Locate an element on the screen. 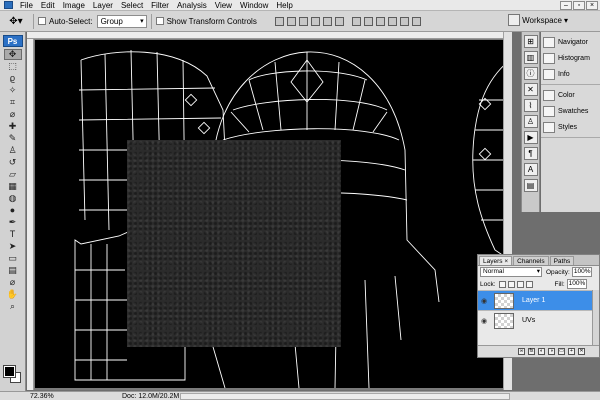 The height and width of the screenshot is (400, 600). clone-source-icon: ♙ is located at coordinates (530, 121).